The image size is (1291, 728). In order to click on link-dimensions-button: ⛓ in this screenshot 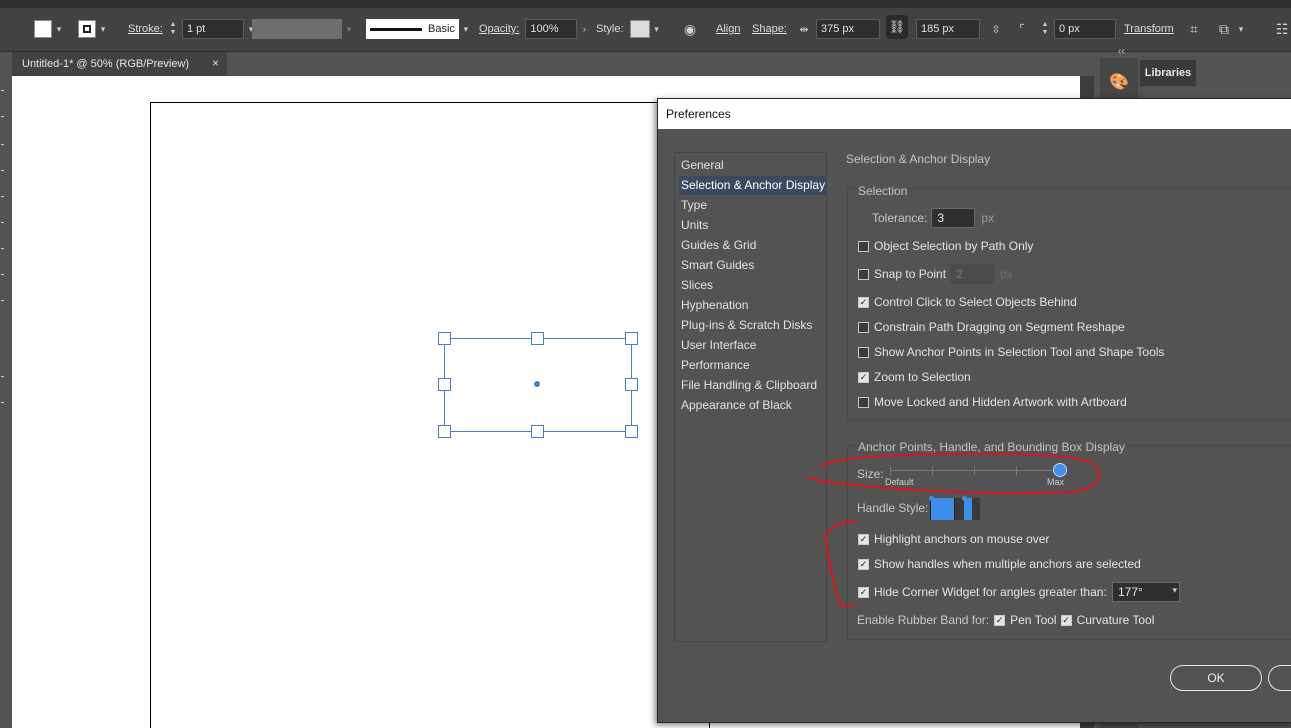, I will do `click(897, 27)`.